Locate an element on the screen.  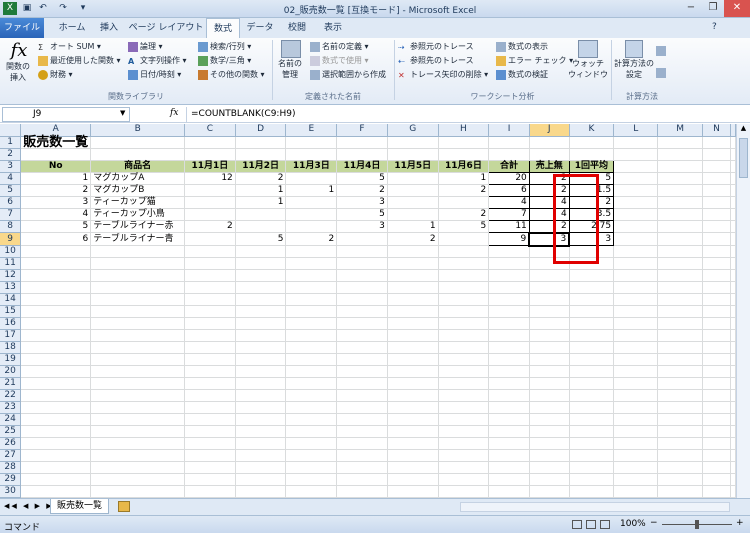
row-header: 22 is located at coordinates (11, 395).